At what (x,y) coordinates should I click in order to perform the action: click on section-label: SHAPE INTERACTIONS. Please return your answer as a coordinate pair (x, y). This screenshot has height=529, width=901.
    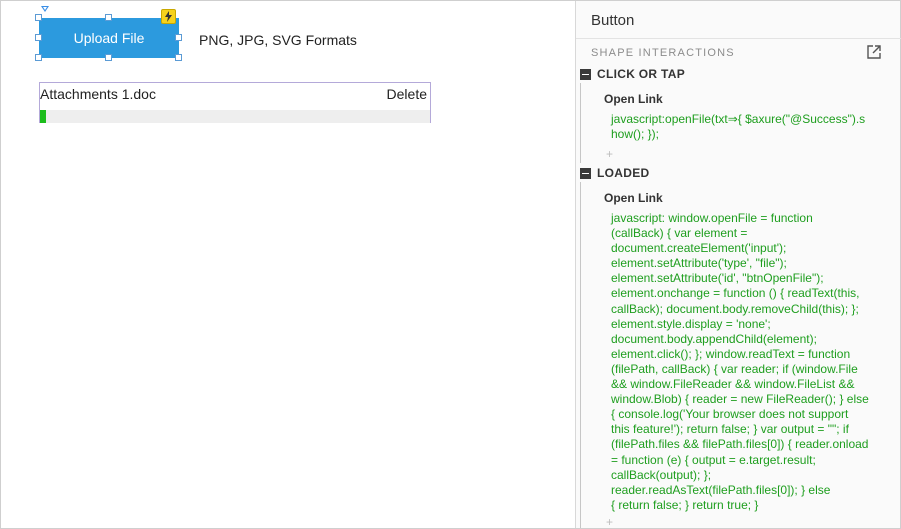
    Looking at the image, I should click on (663, 53).